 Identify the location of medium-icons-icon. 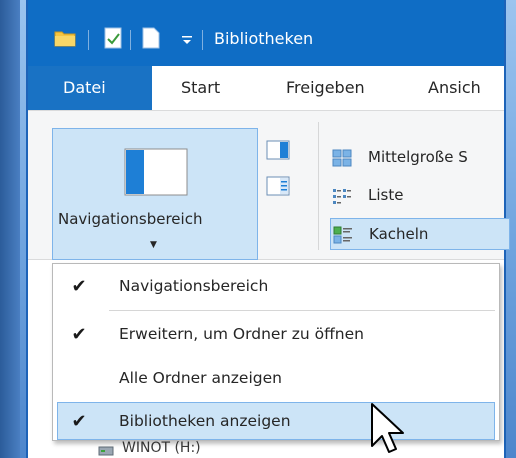
(342, 158).